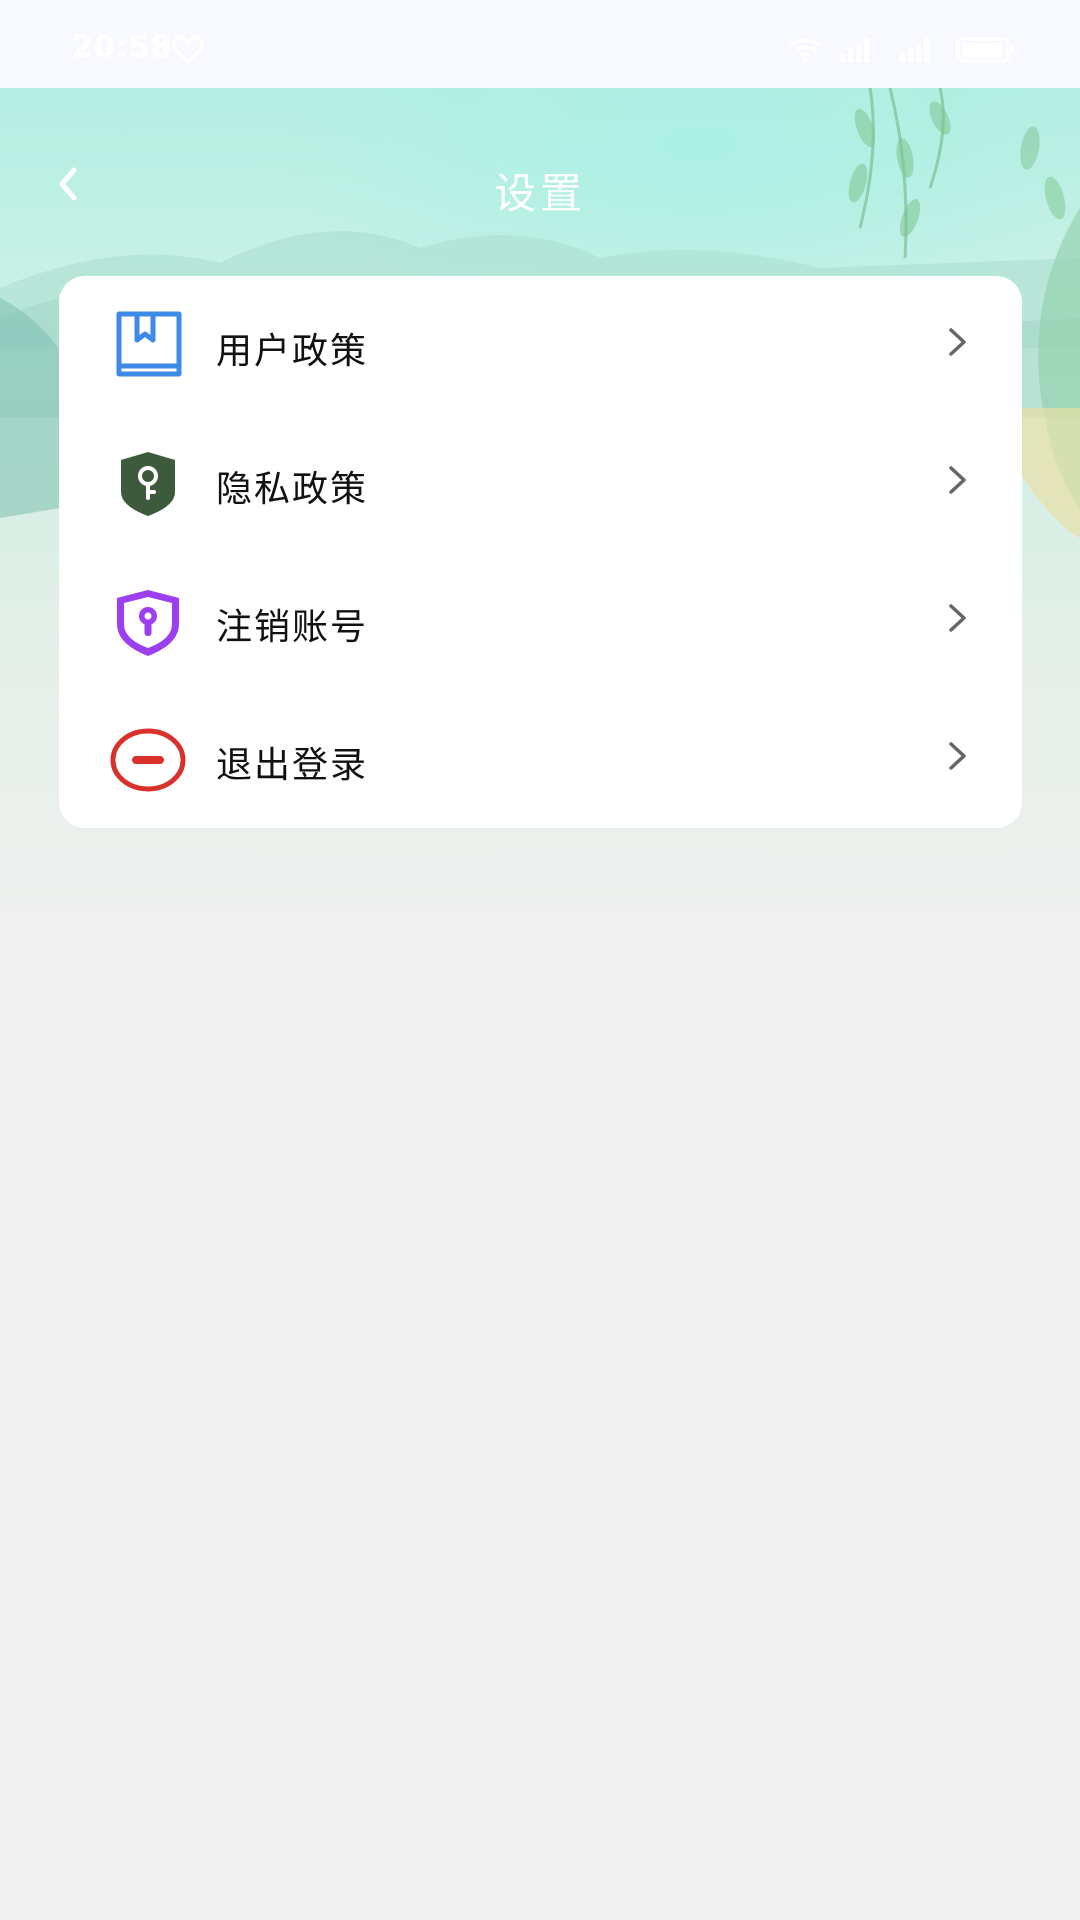 The height and width of the screenshot is (1920, 1080). Describe the element at coordinates (540, 759) in the screenshot. I see `menu-item-logout: 退出登录` at that location.